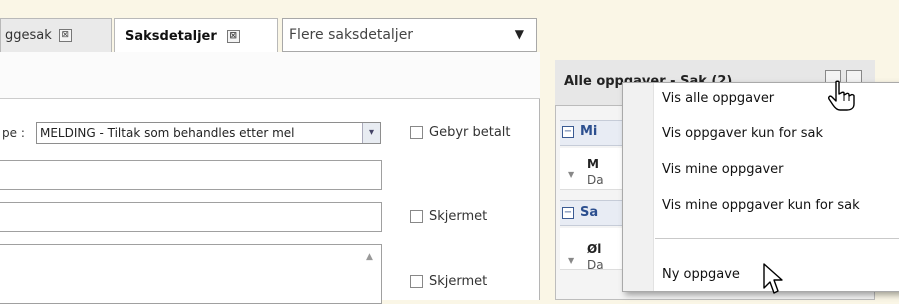 The image size is (899, 304). Describe the element at coordinates (718, 98) in the screenshot. I see `menu-item-vis-alle-oppgaver: Vis alle oppgaver` at that location.